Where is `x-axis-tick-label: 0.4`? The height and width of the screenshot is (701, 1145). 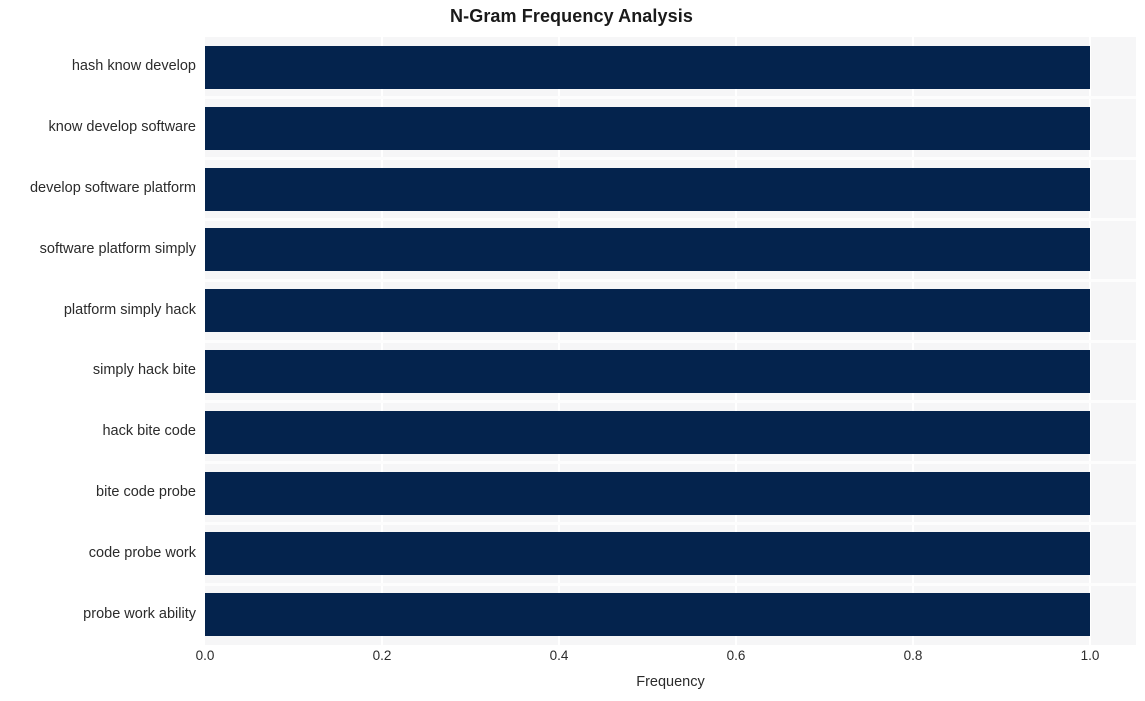
x-axis-tick-label: 0.4 is located at coordinates (559, 655).